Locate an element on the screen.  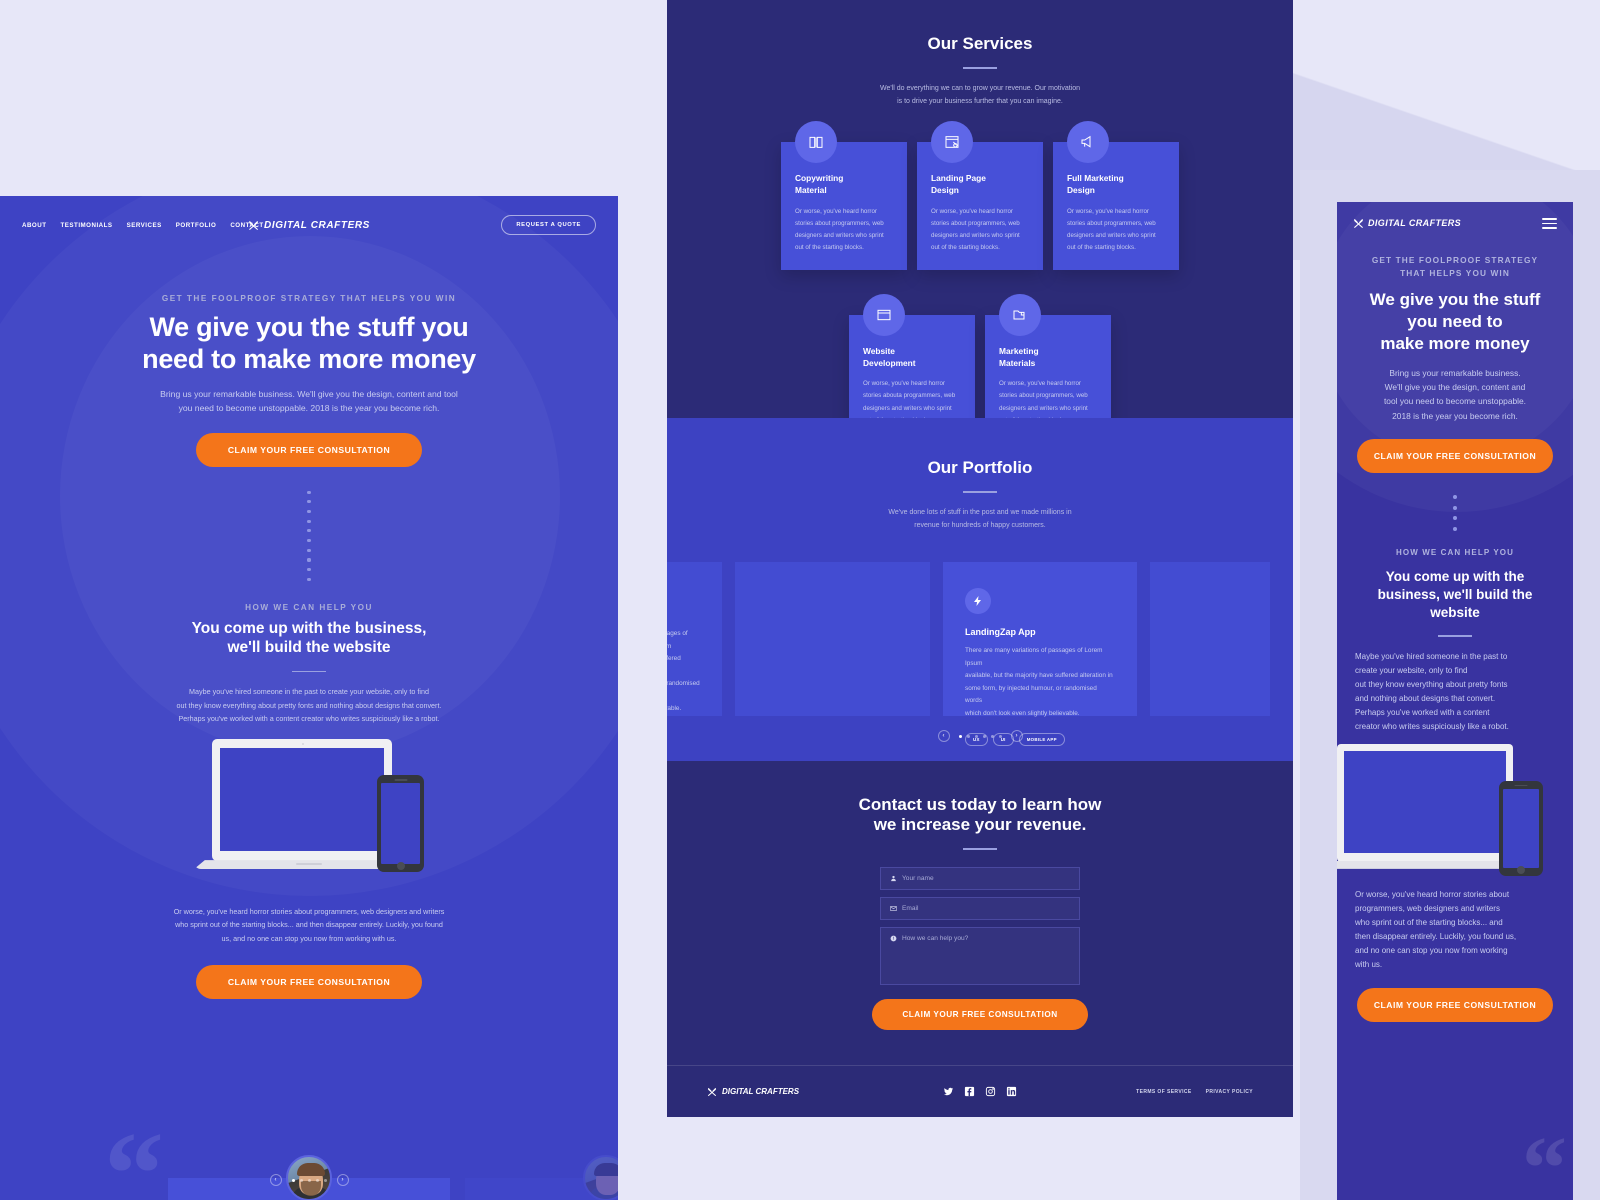
mobile-sub-line3: tool you need to become unstoppable. is located at coordinates (1454, 401).